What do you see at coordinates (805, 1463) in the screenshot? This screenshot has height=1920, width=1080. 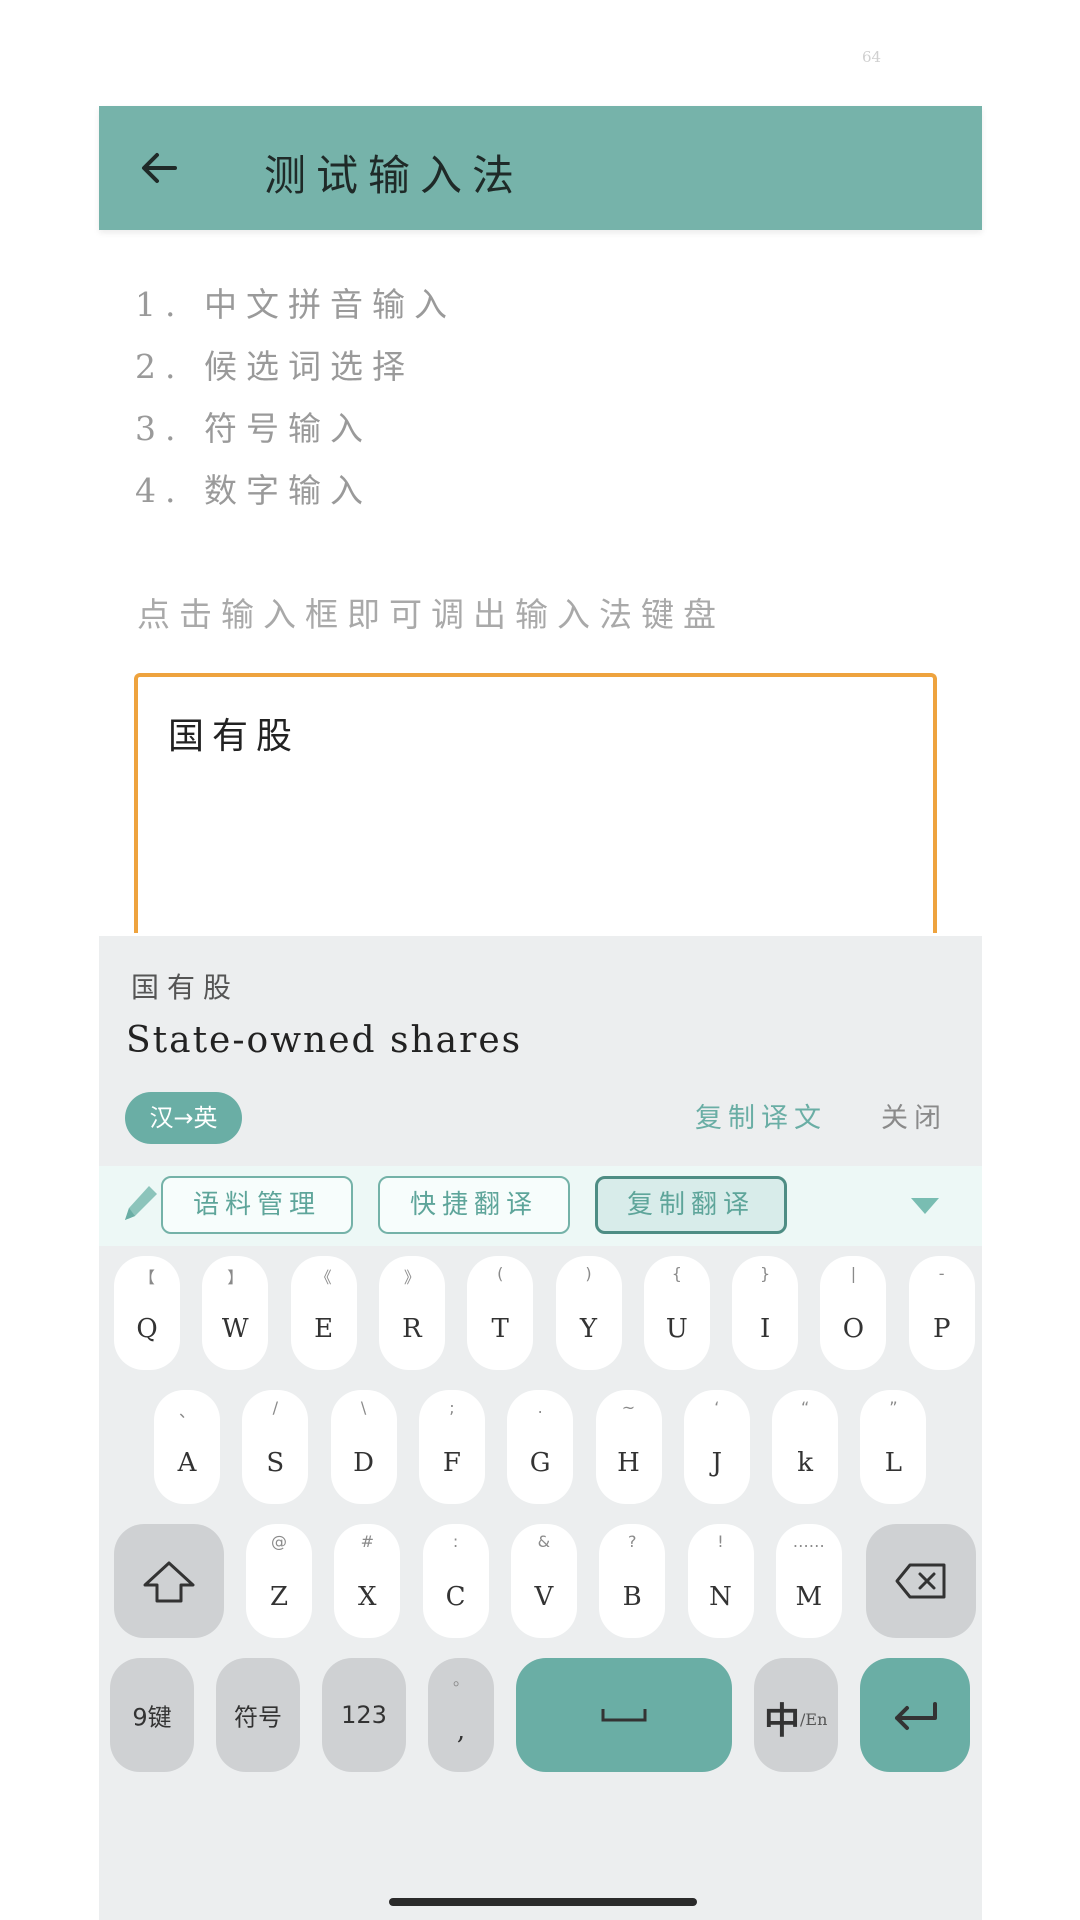 I see `key-letter: k` at bounding box center [805, 1463].